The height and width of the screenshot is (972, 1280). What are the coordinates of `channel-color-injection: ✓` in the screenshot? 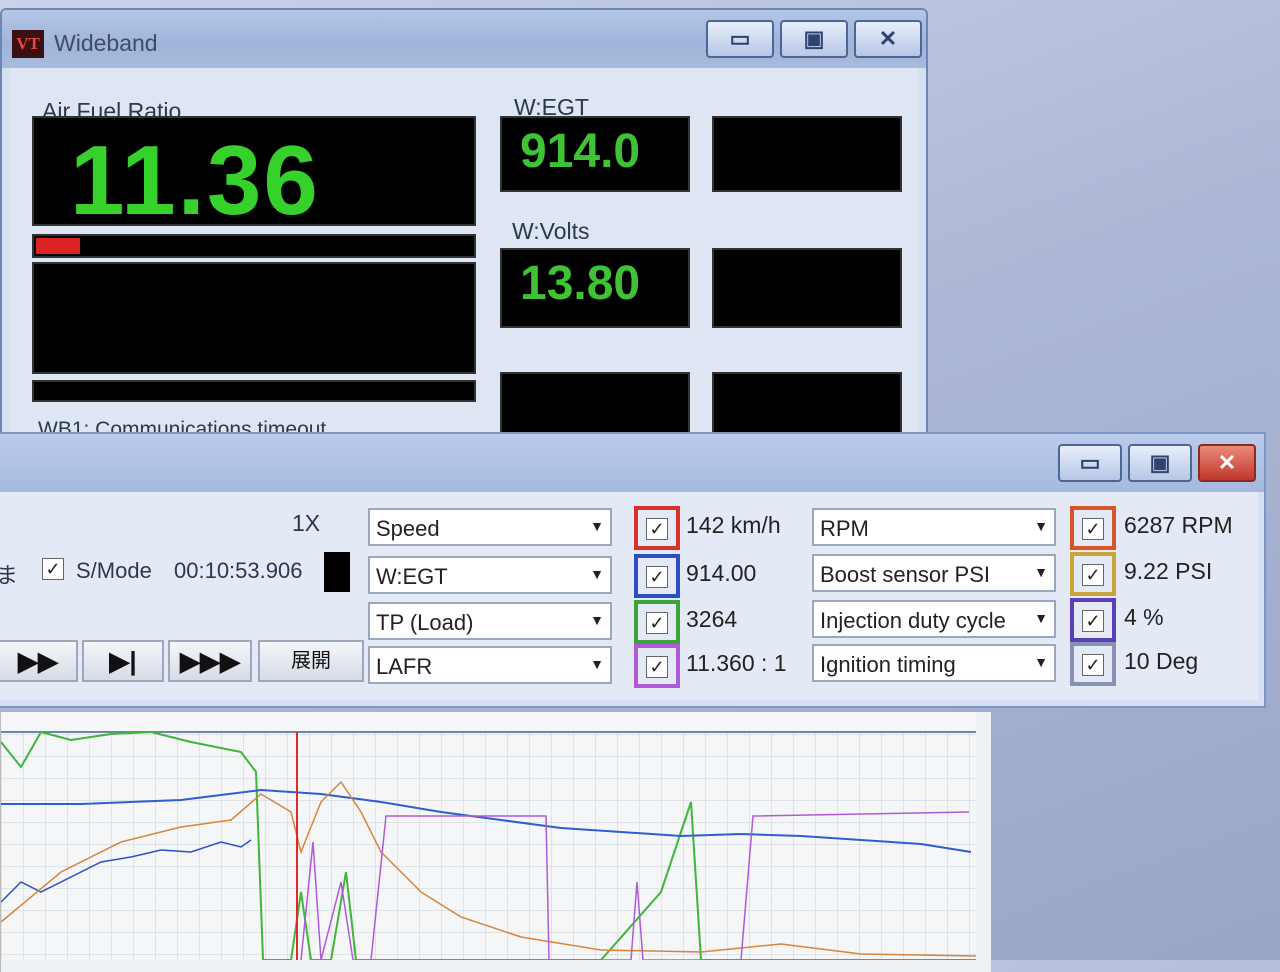 It's located at (1093, 620).